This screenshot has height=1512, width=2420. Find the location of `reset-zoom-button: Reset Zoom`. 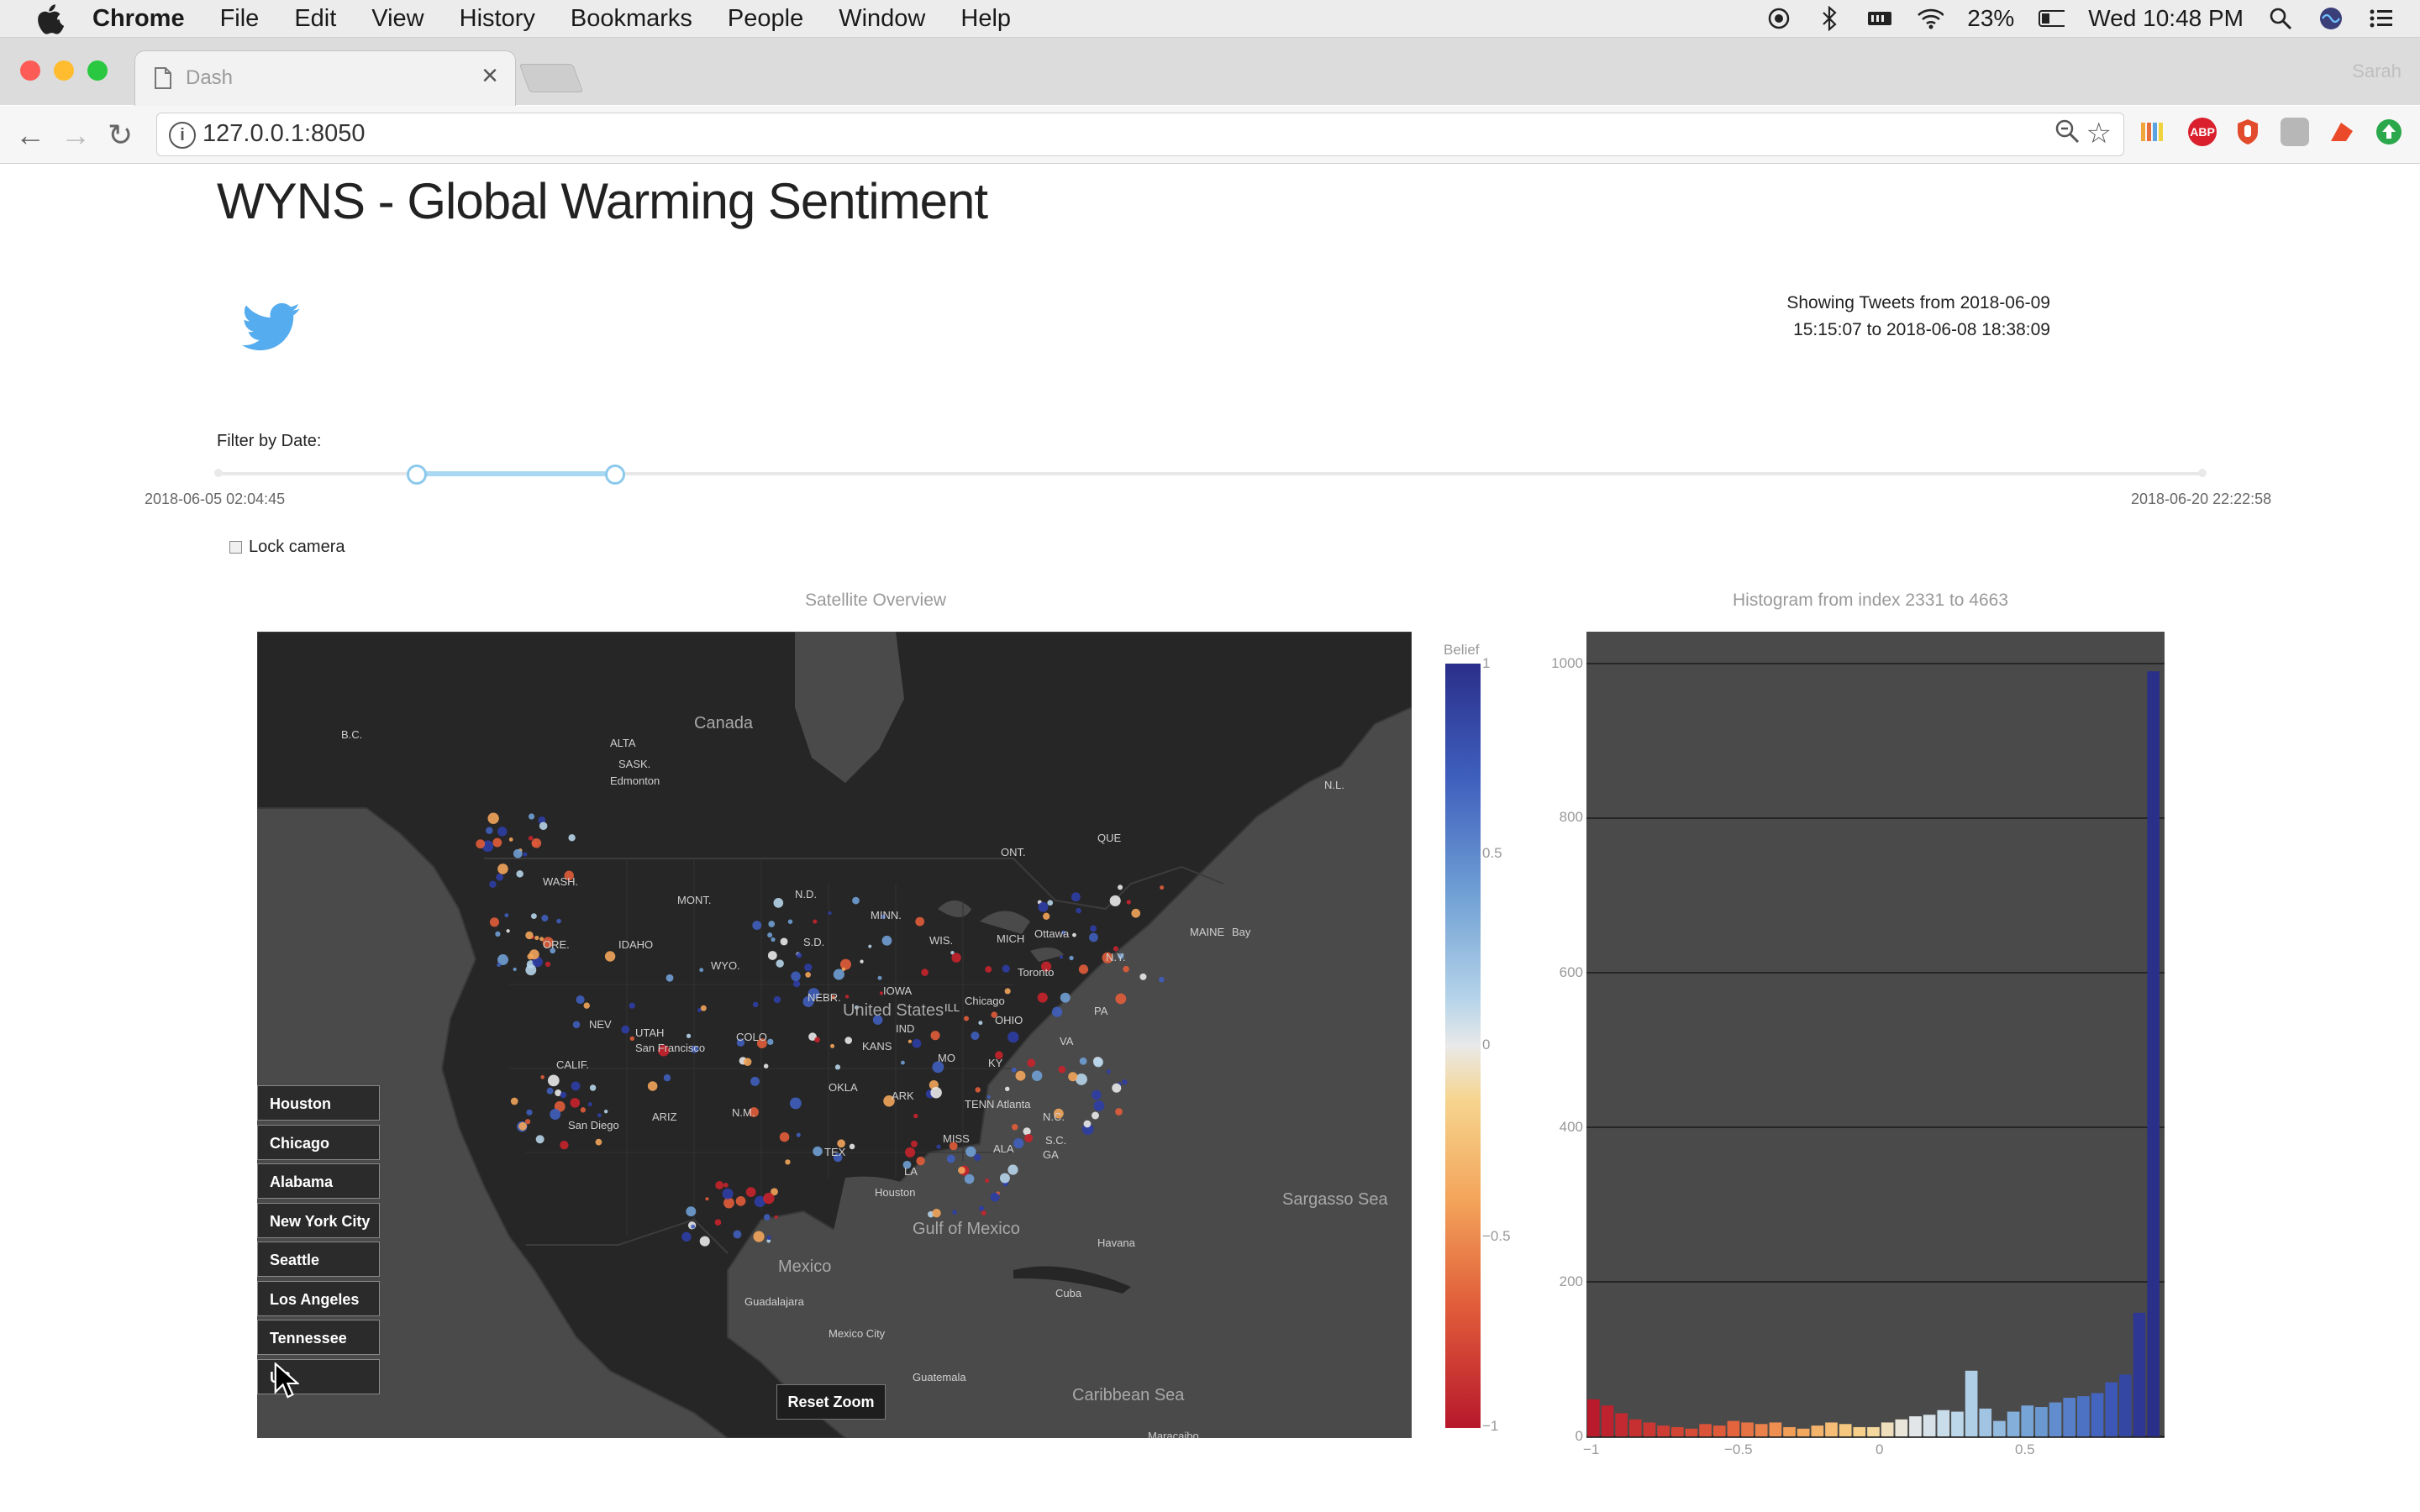

reset-zoom-button: Reset Zoom is located at coordinates (831, 1402).